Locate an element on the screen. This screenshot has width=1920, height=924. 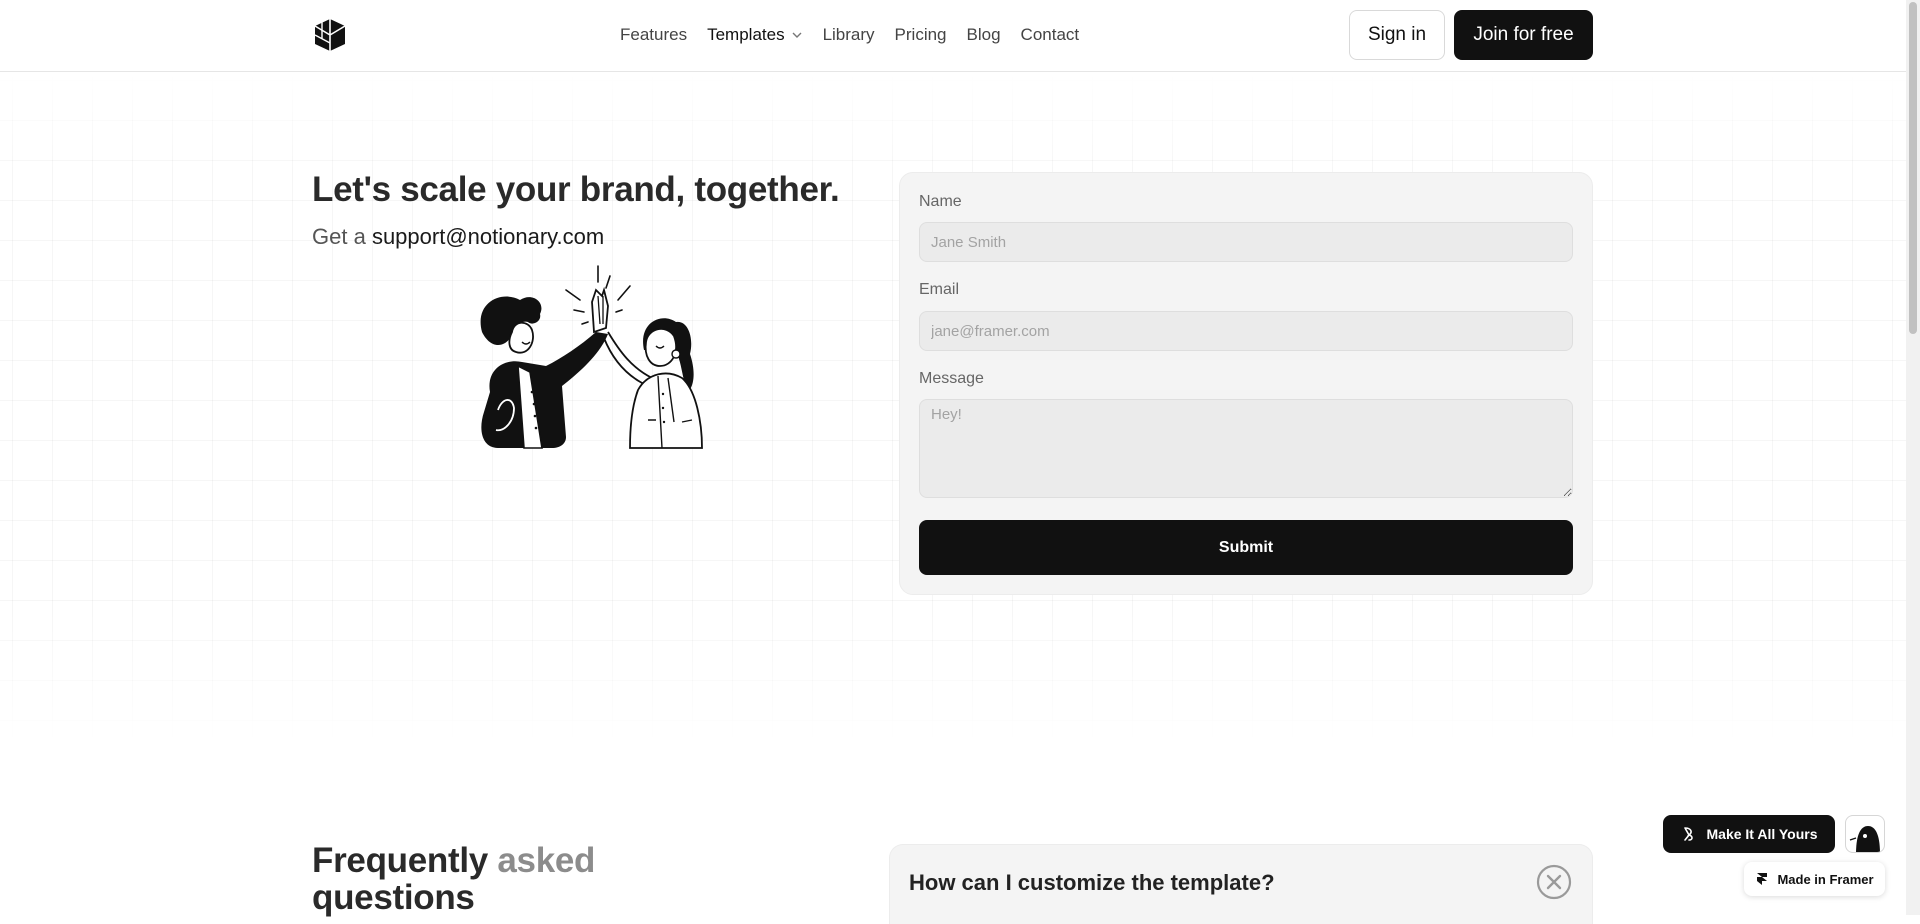
faq-title-part1: Frequently is located at coordinates (400, 860).